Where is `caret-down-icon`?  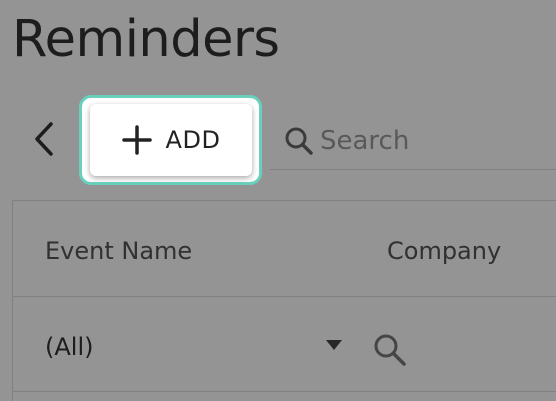
caret-down-icon is located at coordinates (334, 345).